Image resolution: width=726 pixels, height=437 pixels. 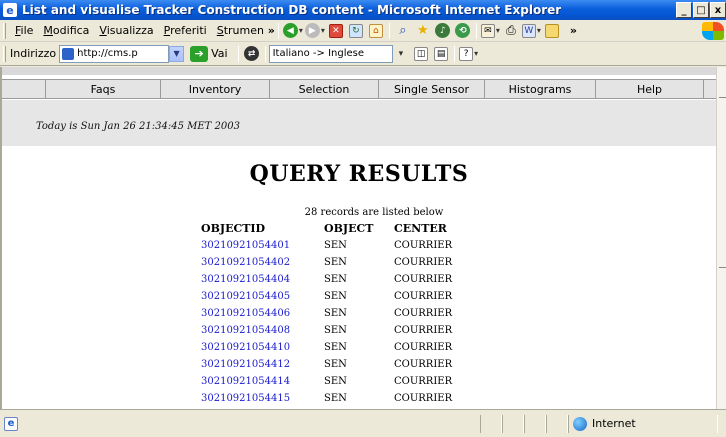 I want to click on table-row: 30210921054405 SEN COURRIER, so click(x=341, y=296).